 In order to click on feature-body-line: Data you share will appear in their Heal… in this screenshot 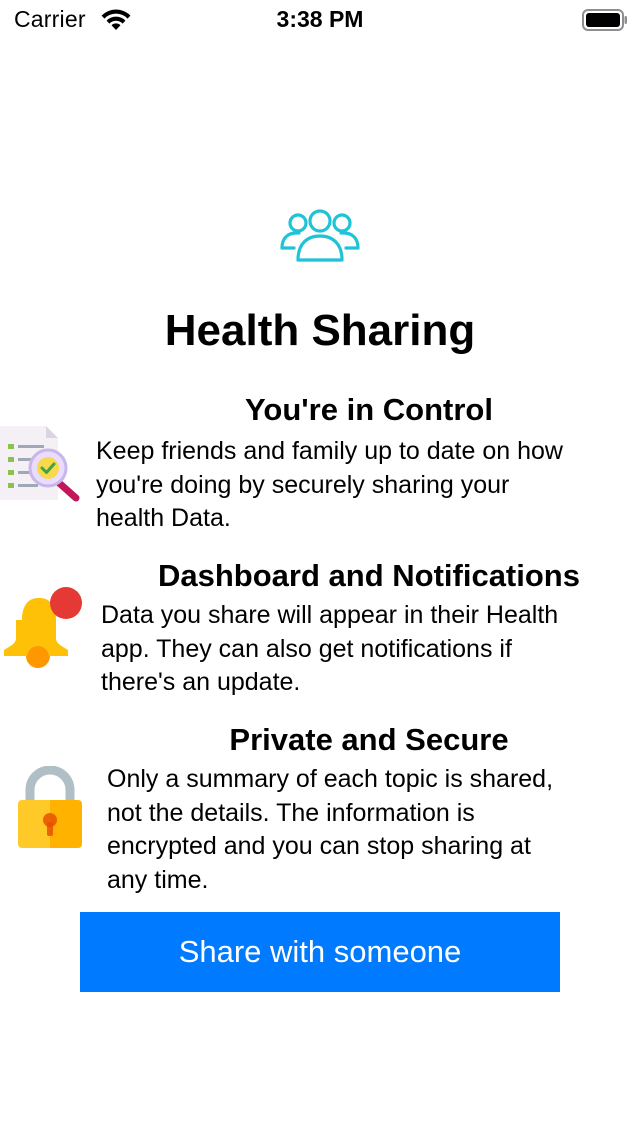, I will do `click(330, 615)`.